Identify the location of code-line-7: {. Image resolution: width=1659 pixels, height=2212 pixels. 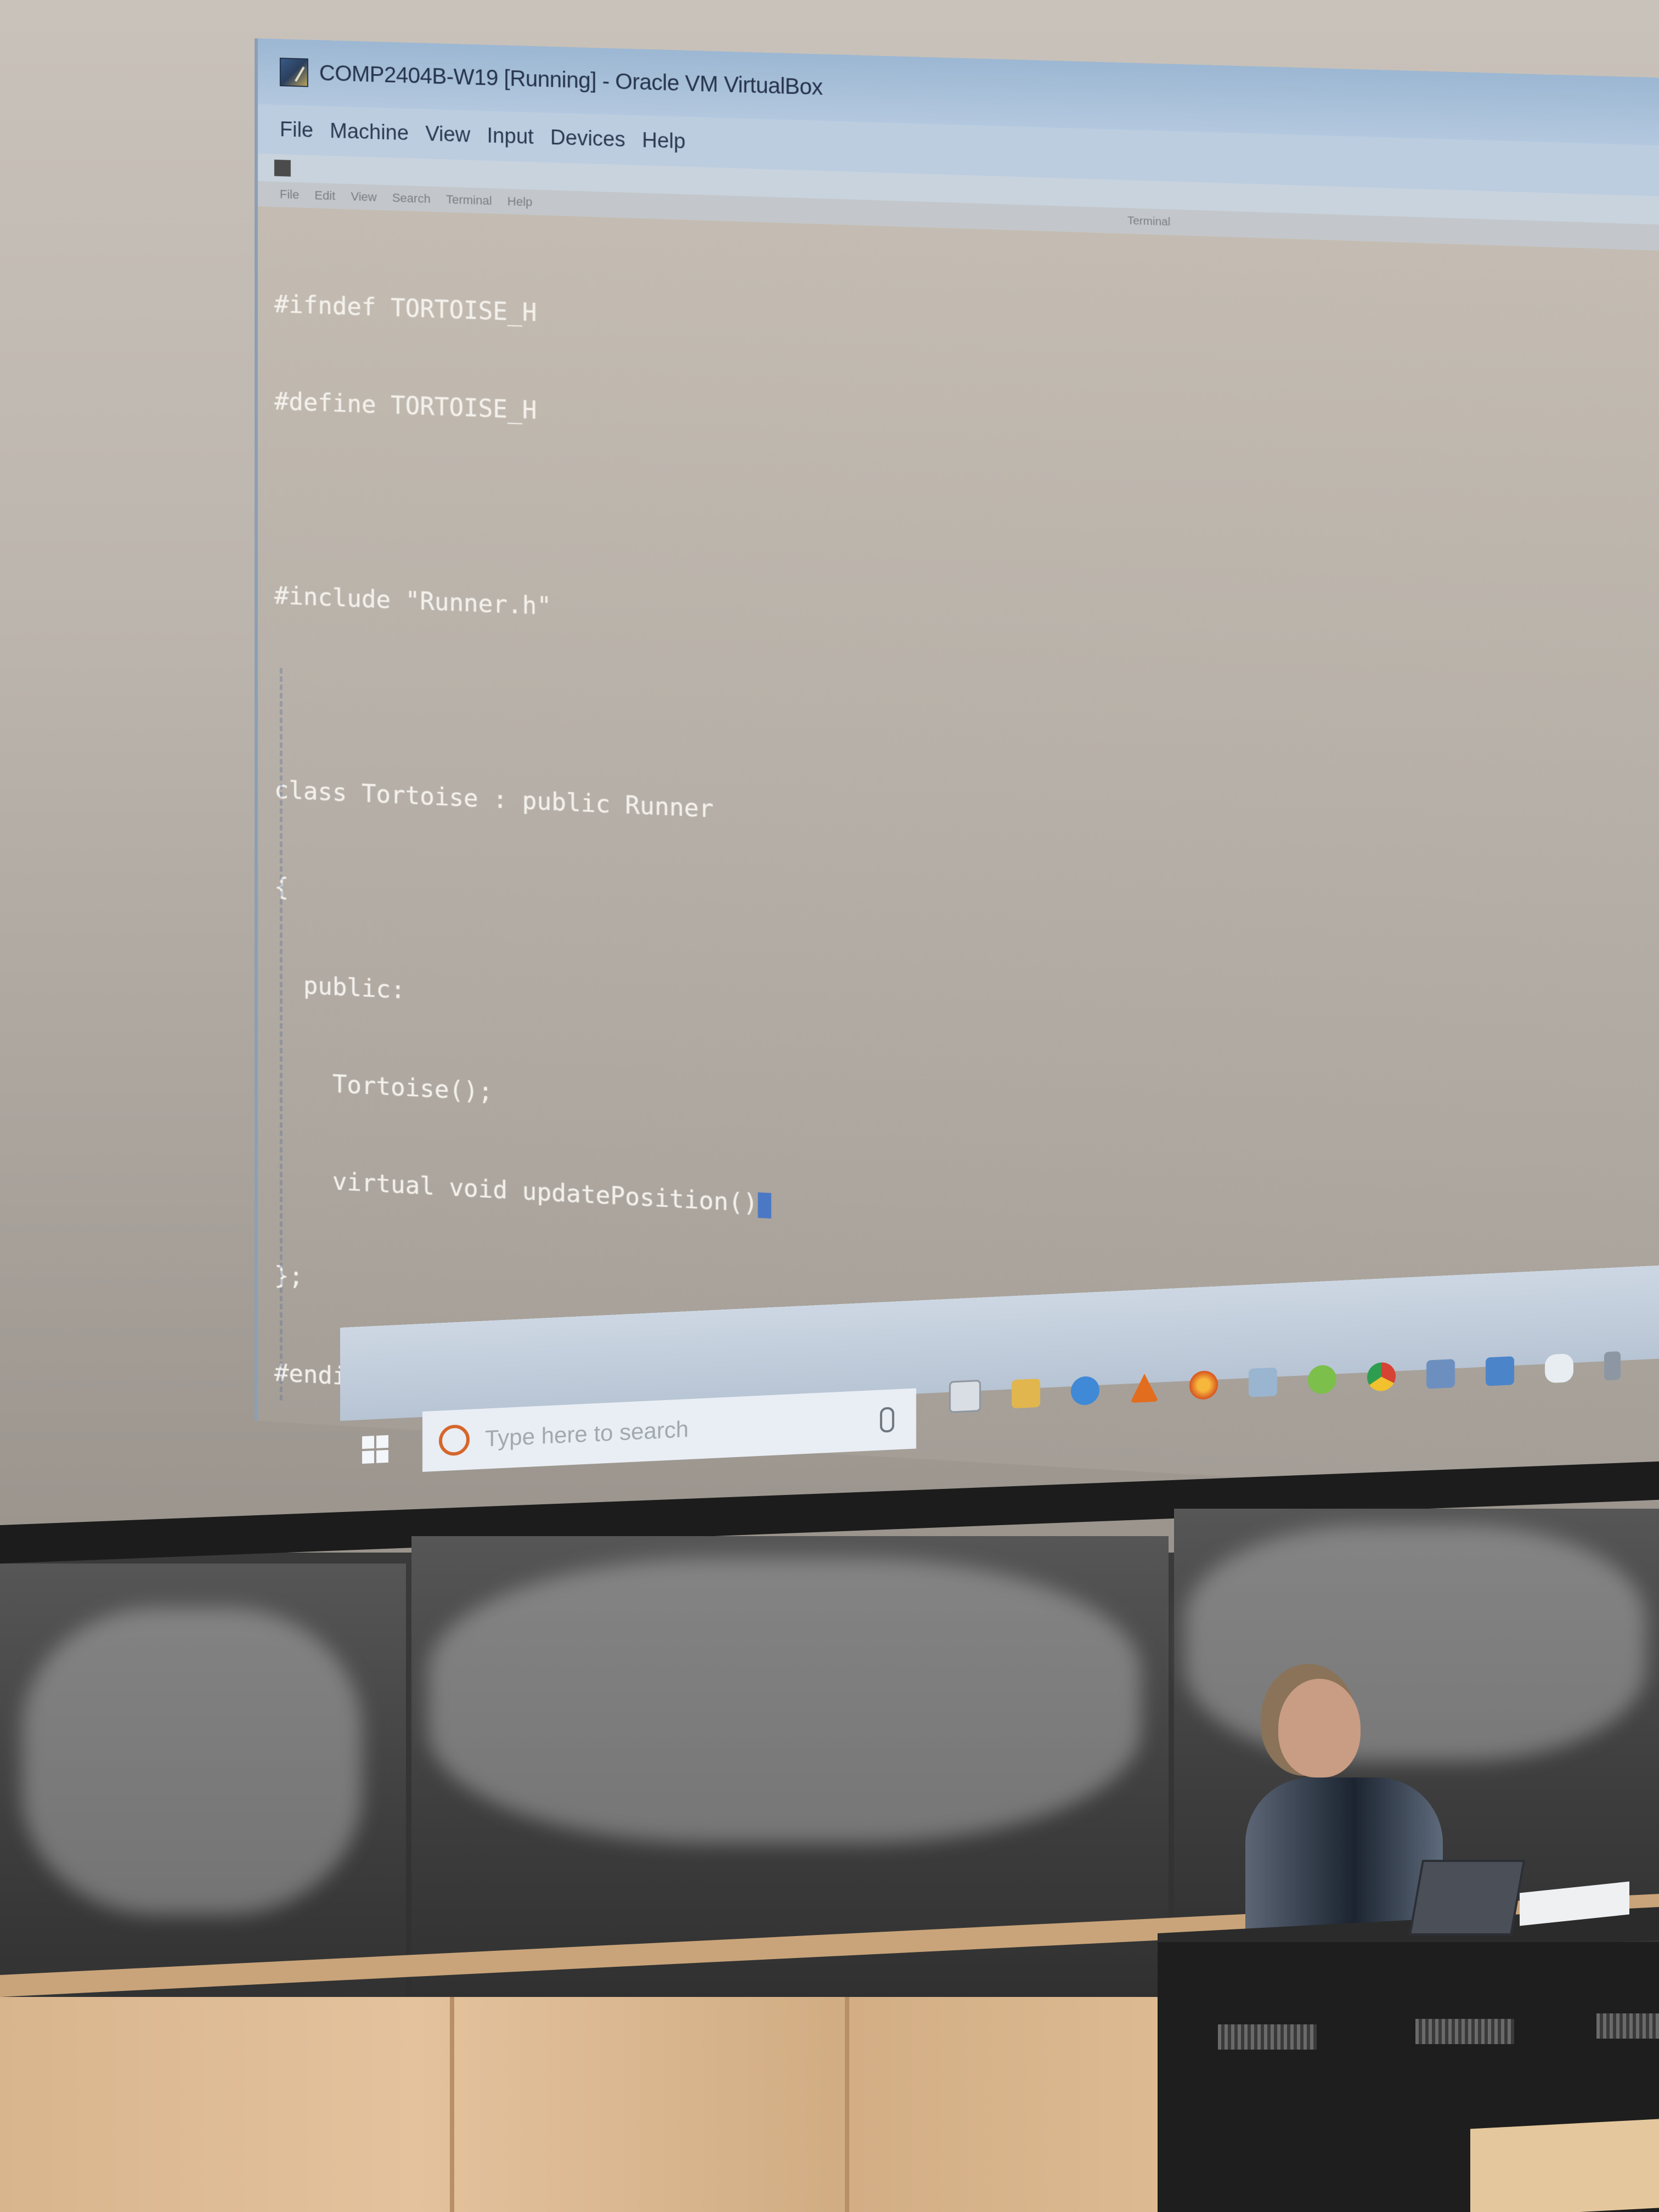
(282, 888).